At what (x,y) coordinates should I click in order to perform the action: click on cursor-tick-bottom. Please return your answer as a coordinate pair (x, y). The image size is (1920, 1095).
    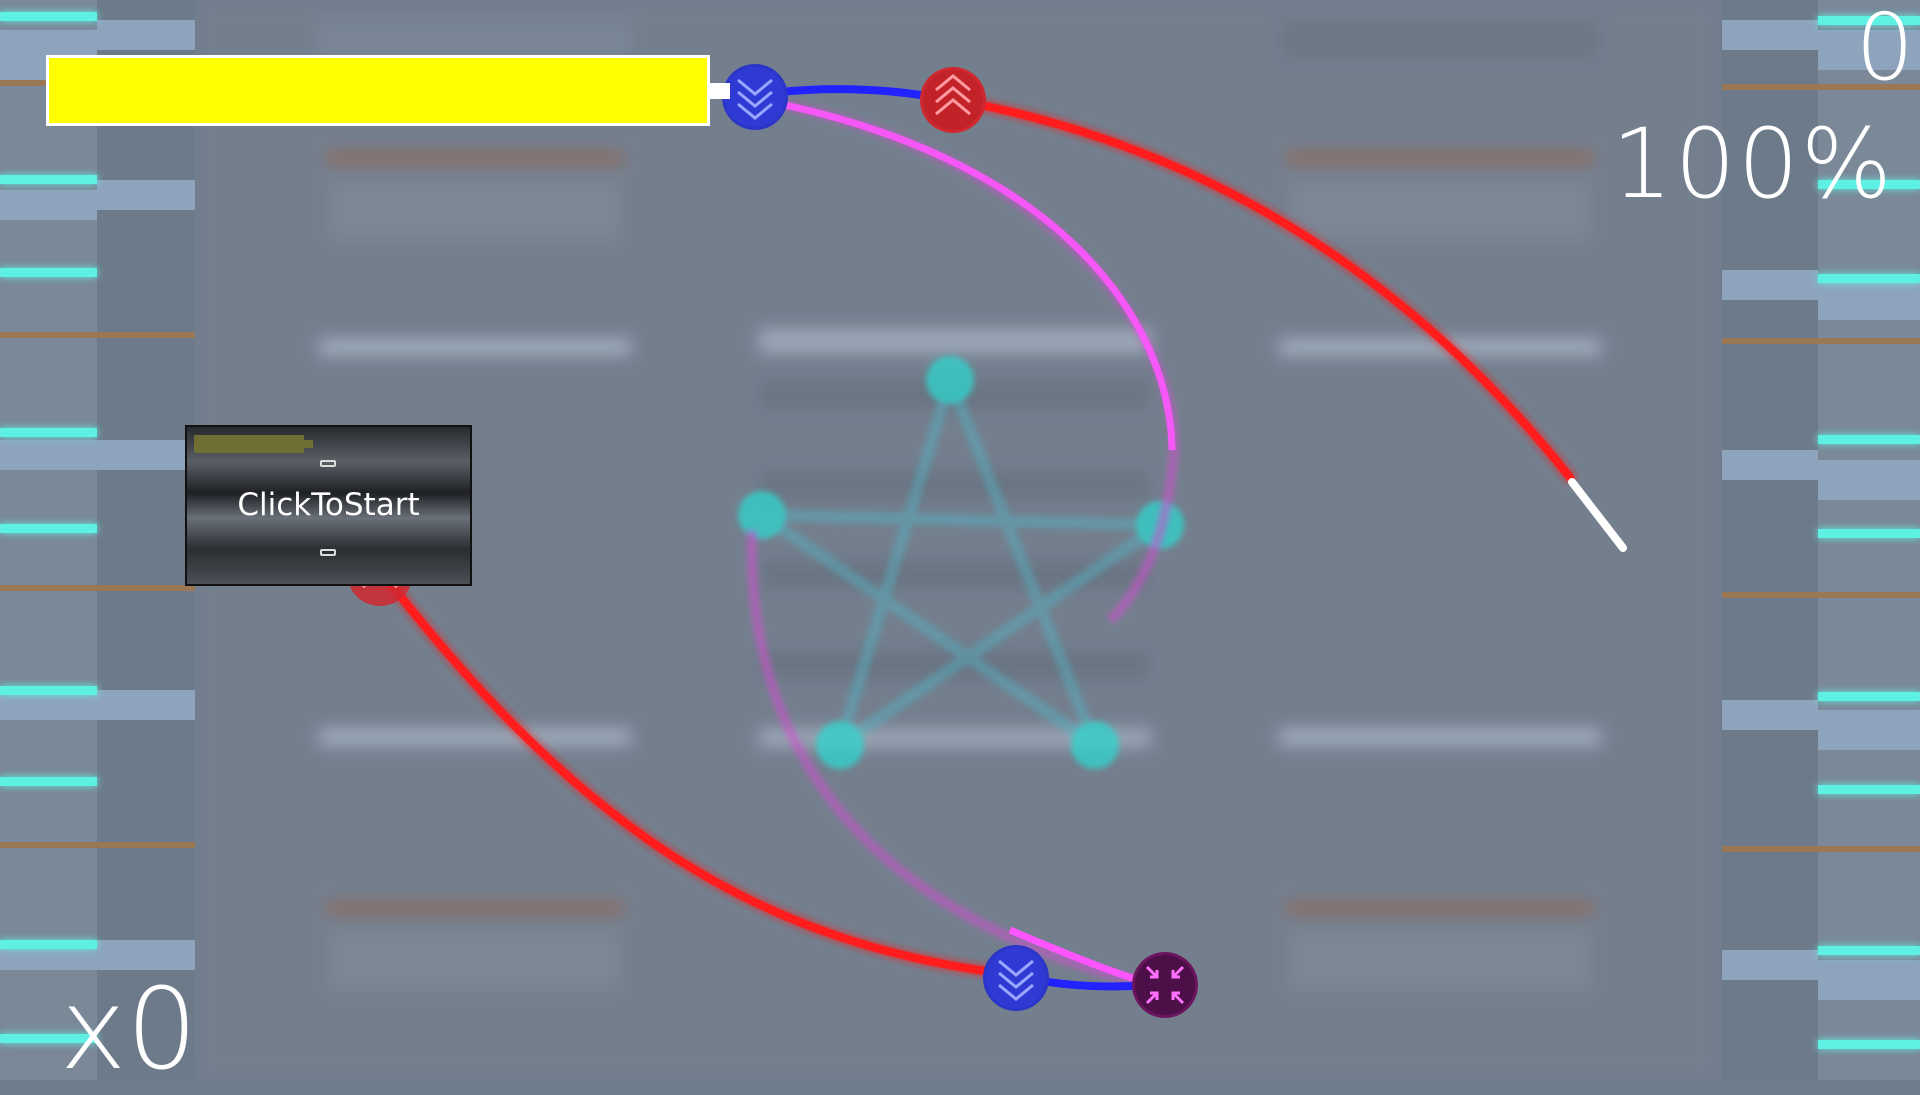
    Looking at the image, I should click on (328, 552).